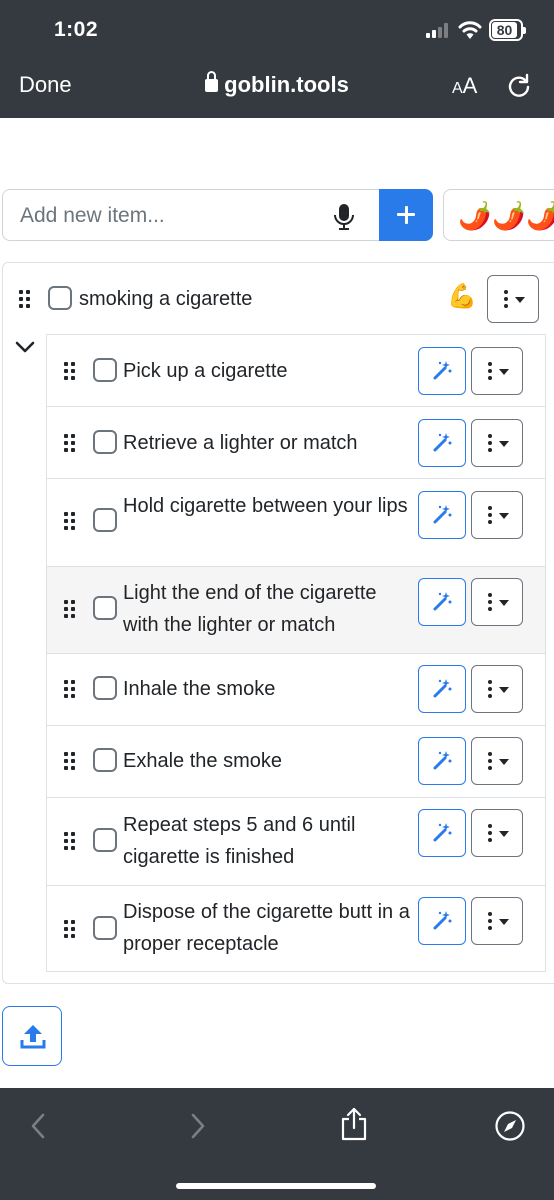 This screenshot has width=554, height=1200. What do you see at coordinates (470, 85) in the screenshot?
I see `aa-large: A` at bounding box center [470, 85].